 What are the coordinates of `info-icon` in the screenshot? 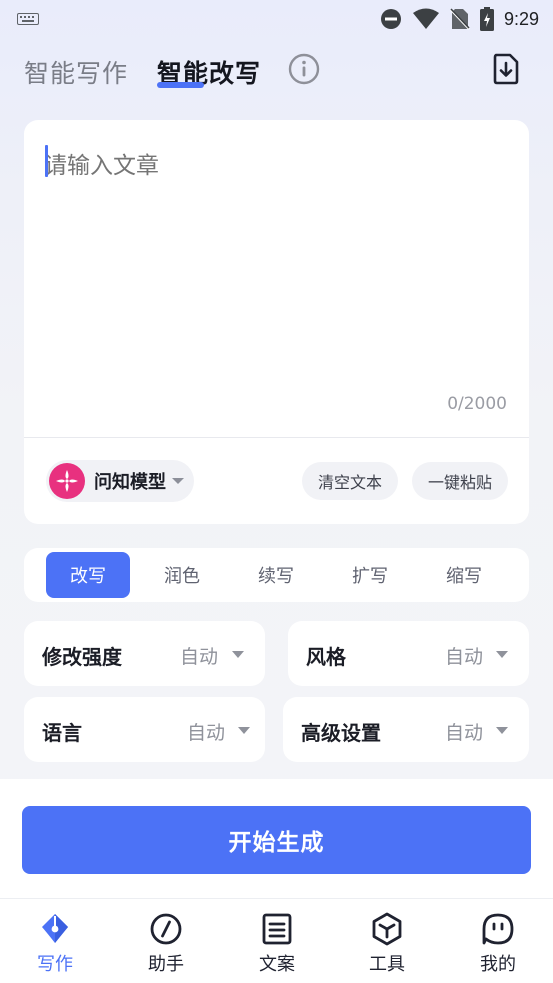 It's located at (304, 69).